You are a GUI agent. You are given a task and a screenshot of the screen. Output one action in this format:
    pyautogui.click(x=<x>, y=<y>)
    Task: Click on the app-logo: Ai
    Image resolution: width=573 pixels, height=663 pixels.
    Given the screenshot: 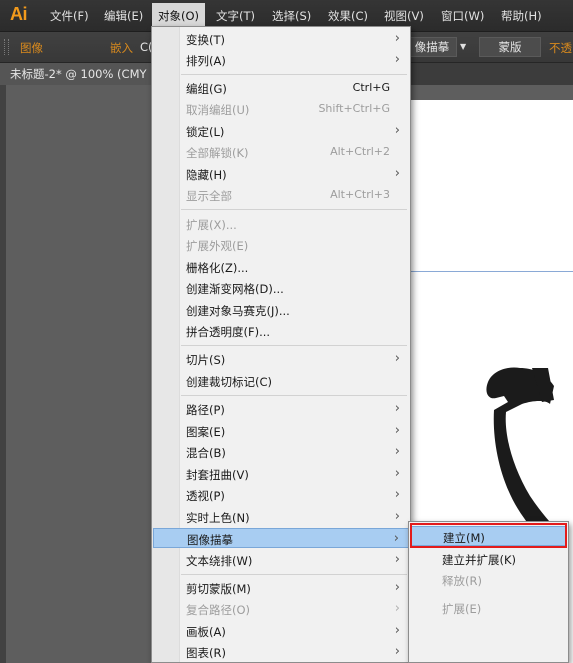 What is the action you would take?
    pyautogui.click(x=19, y=14)
    